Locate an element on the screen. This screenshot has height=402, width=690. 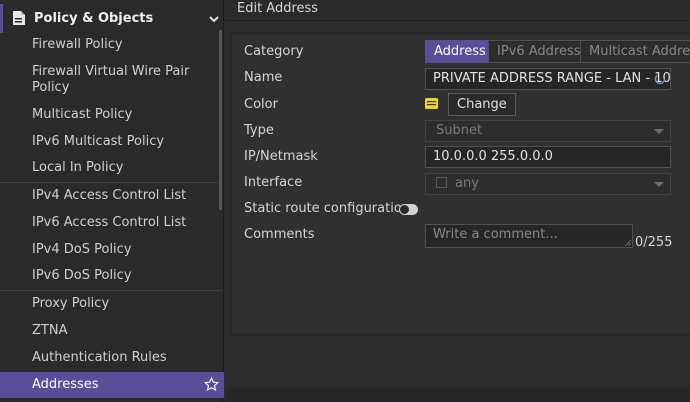
category-option-address: Address is located at coordinates (457, 51).